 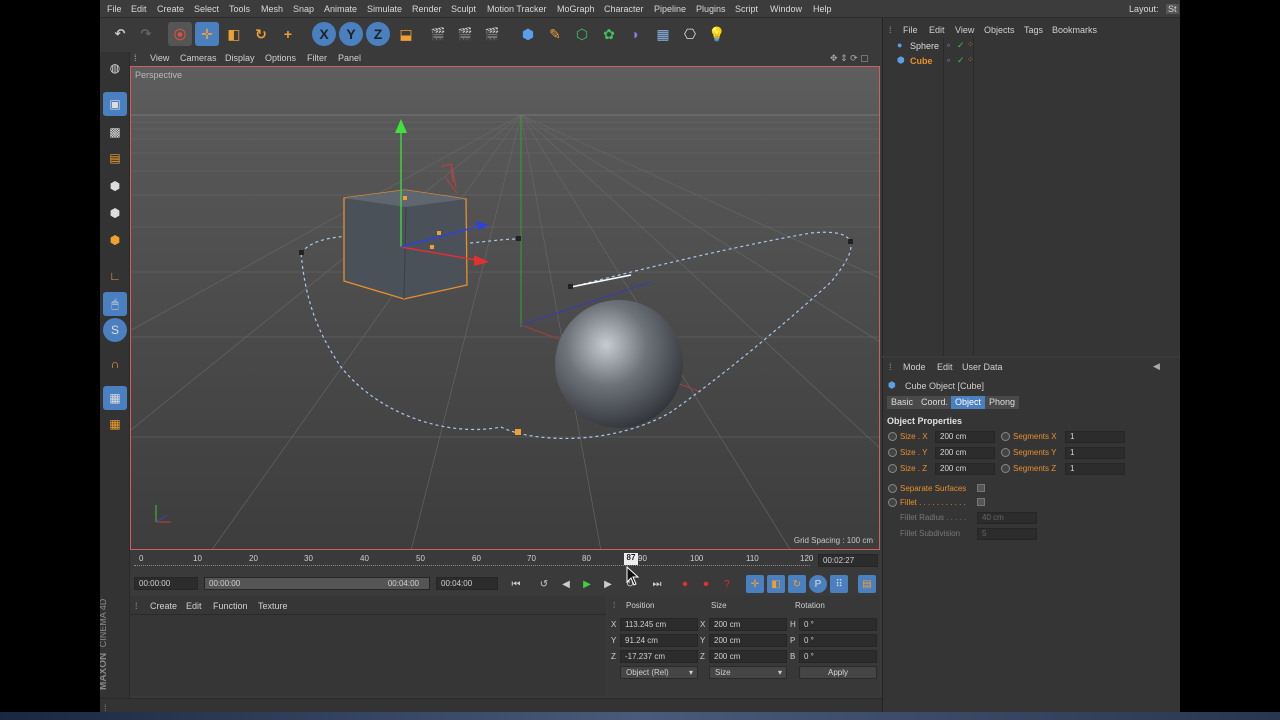 What do you see at coordinates (892, 488) in the screenshot?
I see `separate-surfaces-radio` at bounding box center [892, 488].